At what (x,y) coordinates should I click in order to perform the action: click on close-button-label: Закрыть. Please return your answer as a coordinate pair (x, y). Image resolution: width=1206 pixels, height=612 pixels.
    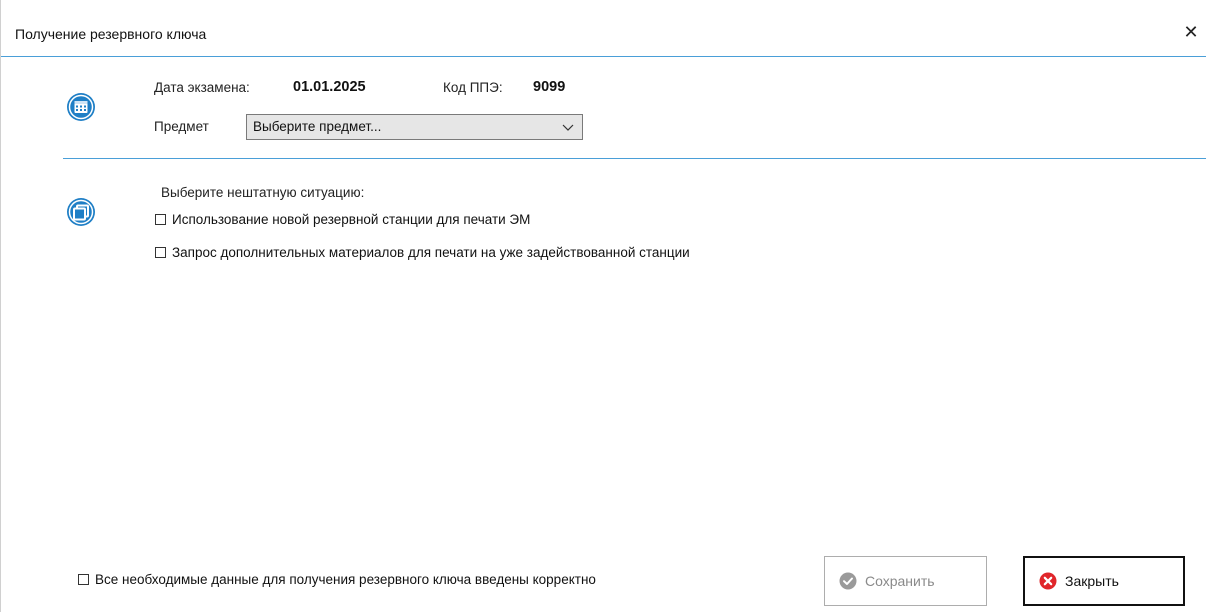
    Looking at the image, I should click on (1092, 581).